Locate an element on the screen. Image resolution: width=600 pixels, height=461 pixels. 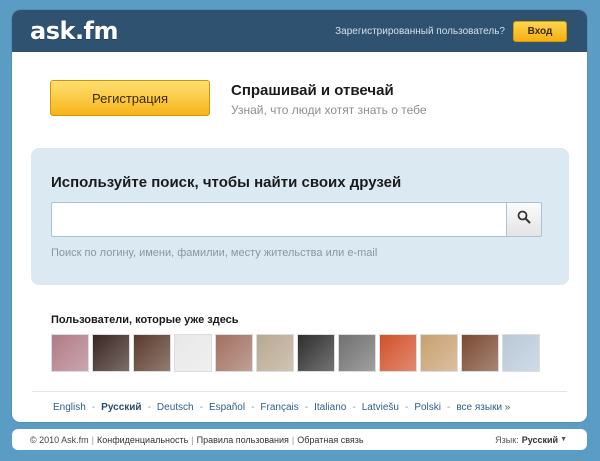
logo: ask.fm is located at coordinates (74, 31).